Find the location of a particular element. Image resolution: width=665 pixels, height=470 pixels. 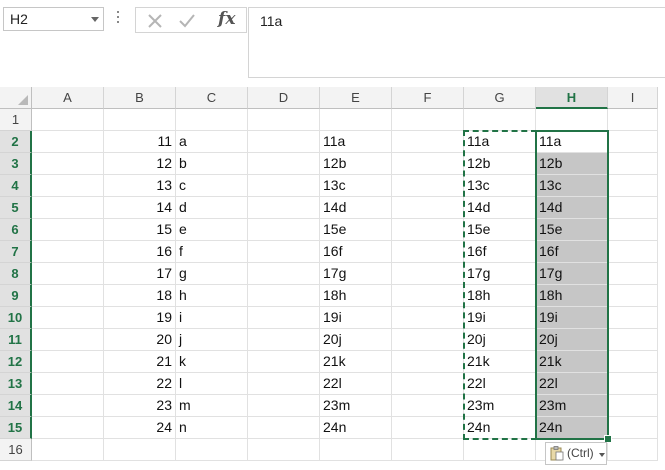

enter-icon is located at coordinates (187, 21).